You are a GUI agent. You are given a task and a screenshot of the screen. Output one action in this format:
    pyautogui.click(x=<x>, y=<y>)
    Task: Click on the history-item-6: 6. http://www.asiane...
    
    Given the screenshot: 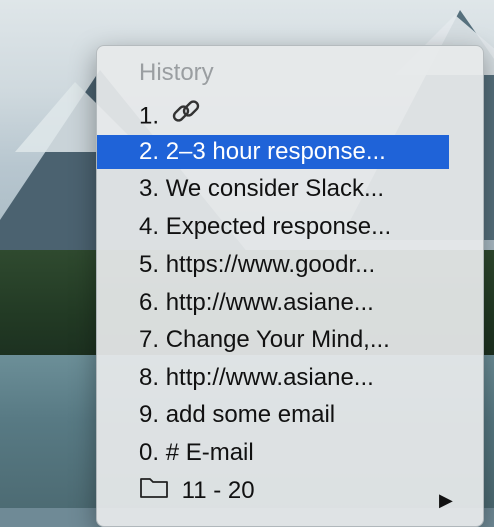 What is the action you would take?
    pyautogui.click(x=273, y=303)
    